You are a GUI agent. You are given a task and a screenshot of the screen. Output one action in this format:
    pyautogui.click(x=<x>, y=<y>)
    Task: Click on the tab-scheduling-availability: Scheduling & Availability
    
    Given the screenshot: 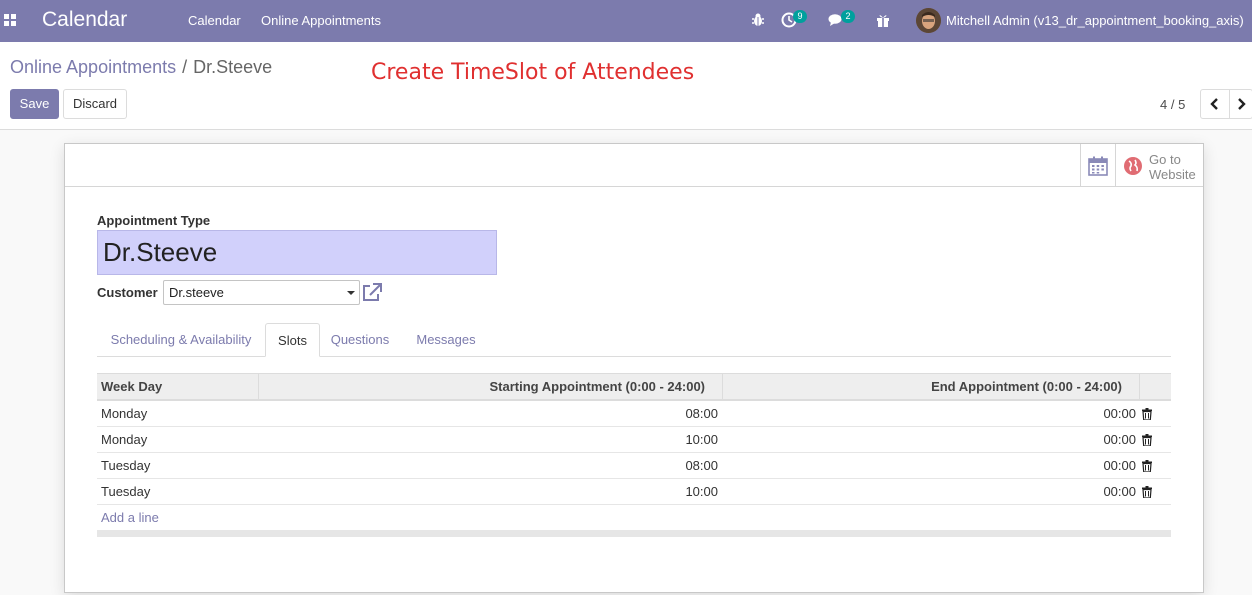 What is the action you would take?
    pyautogui.click(x=181, y=340)
    